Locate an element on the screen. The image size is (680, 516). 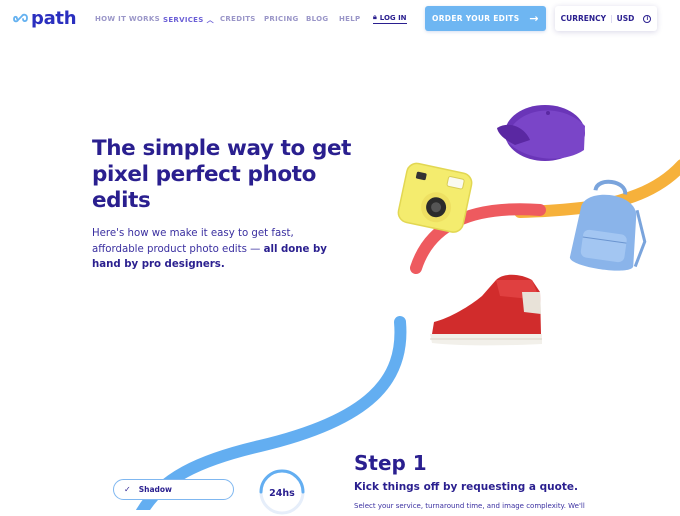
turnaround-time: 24hs is located at coordinates (282, 493).